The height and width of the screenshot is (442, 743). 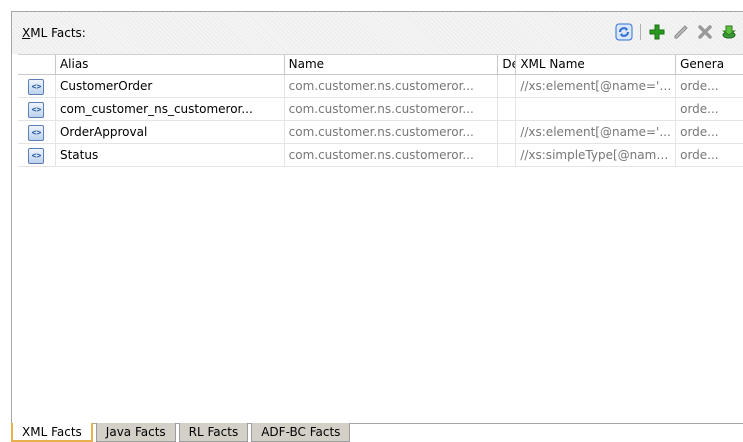 I want to click on xml-name-cell, so click(x=596, y=109).